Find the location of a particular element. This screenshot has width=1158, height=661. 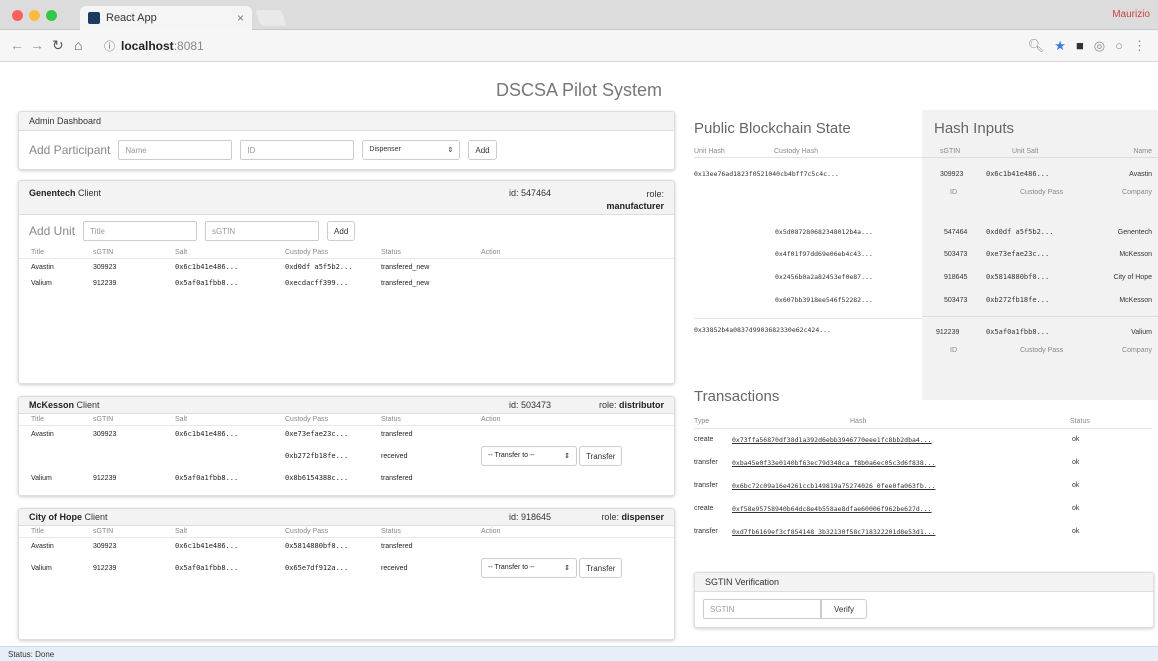

minimize-window-button is located at coordinates (34, 15).